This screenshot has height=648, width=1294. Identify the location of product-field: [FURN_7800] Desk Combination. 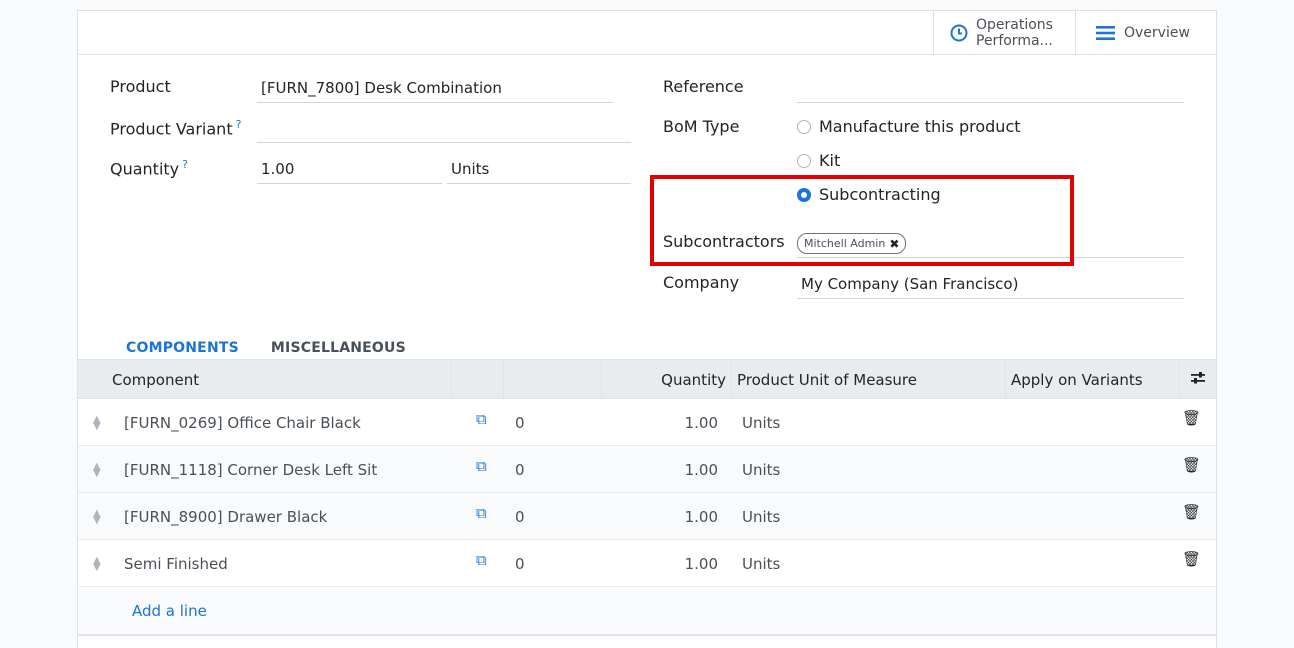
(435, 88).